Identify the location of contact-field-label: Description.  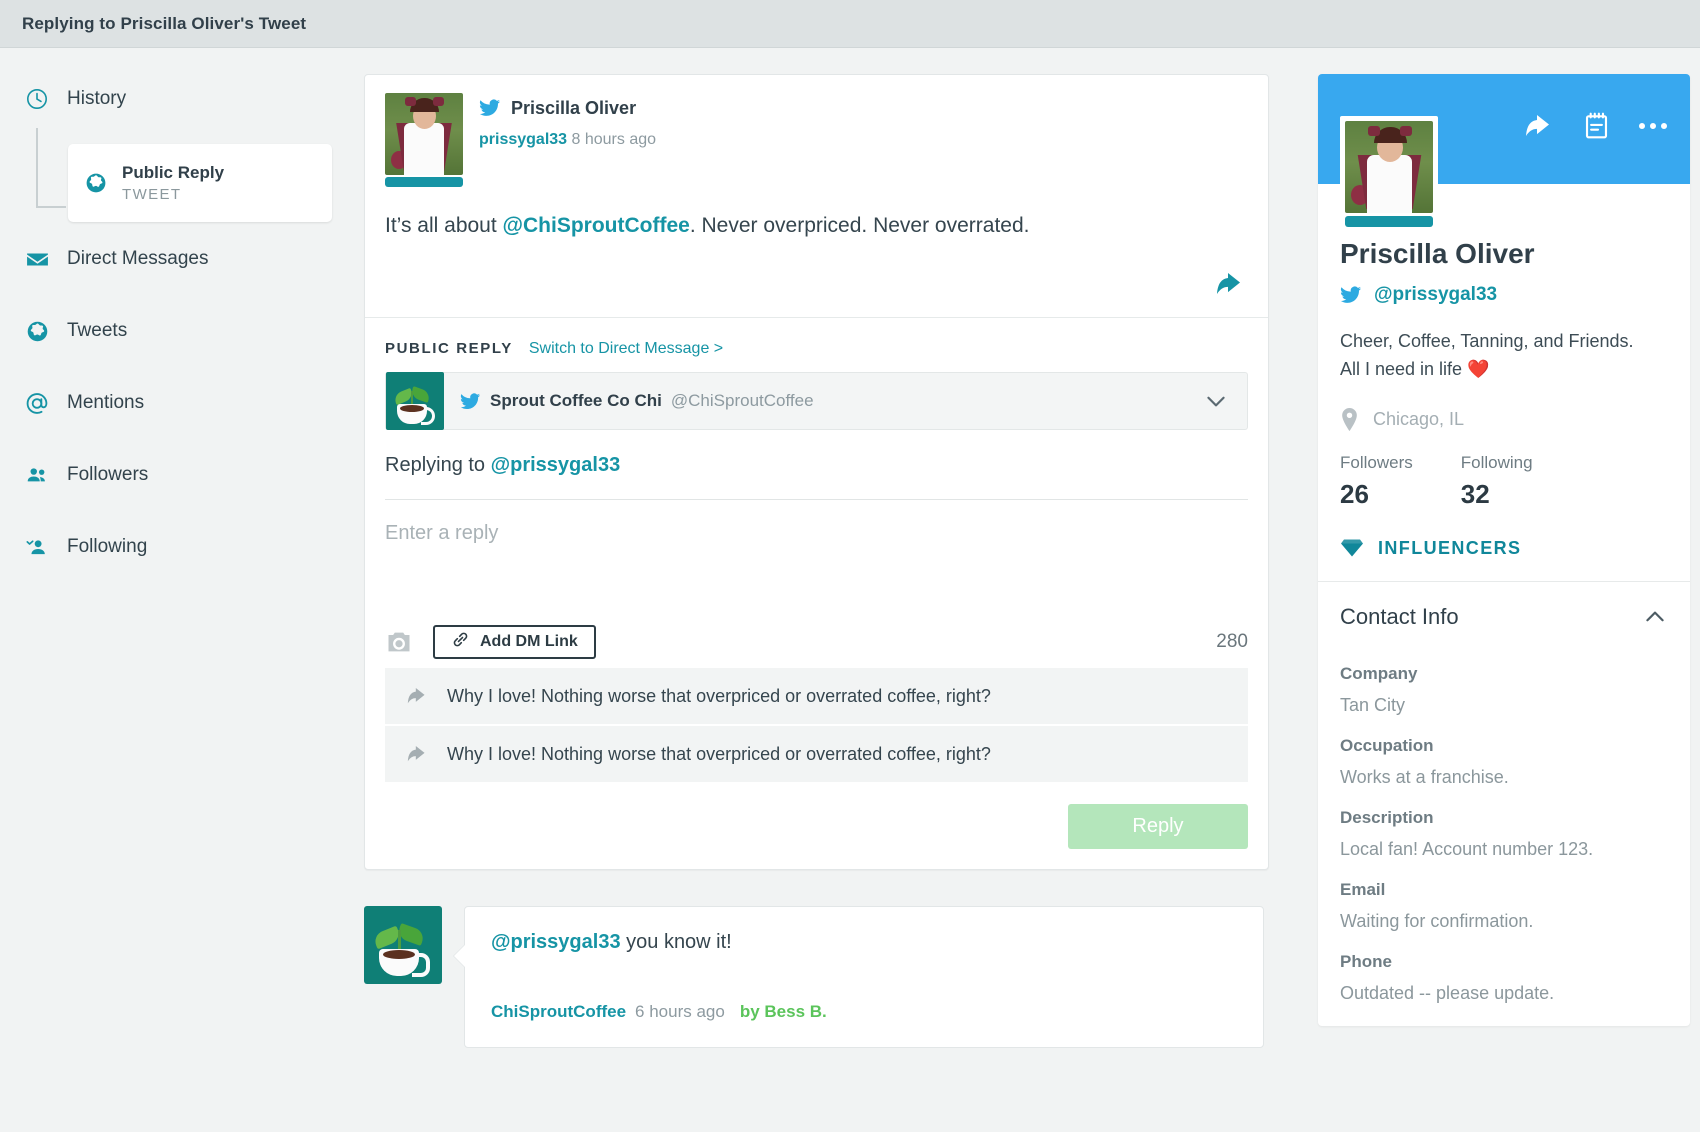
(1387, 817).